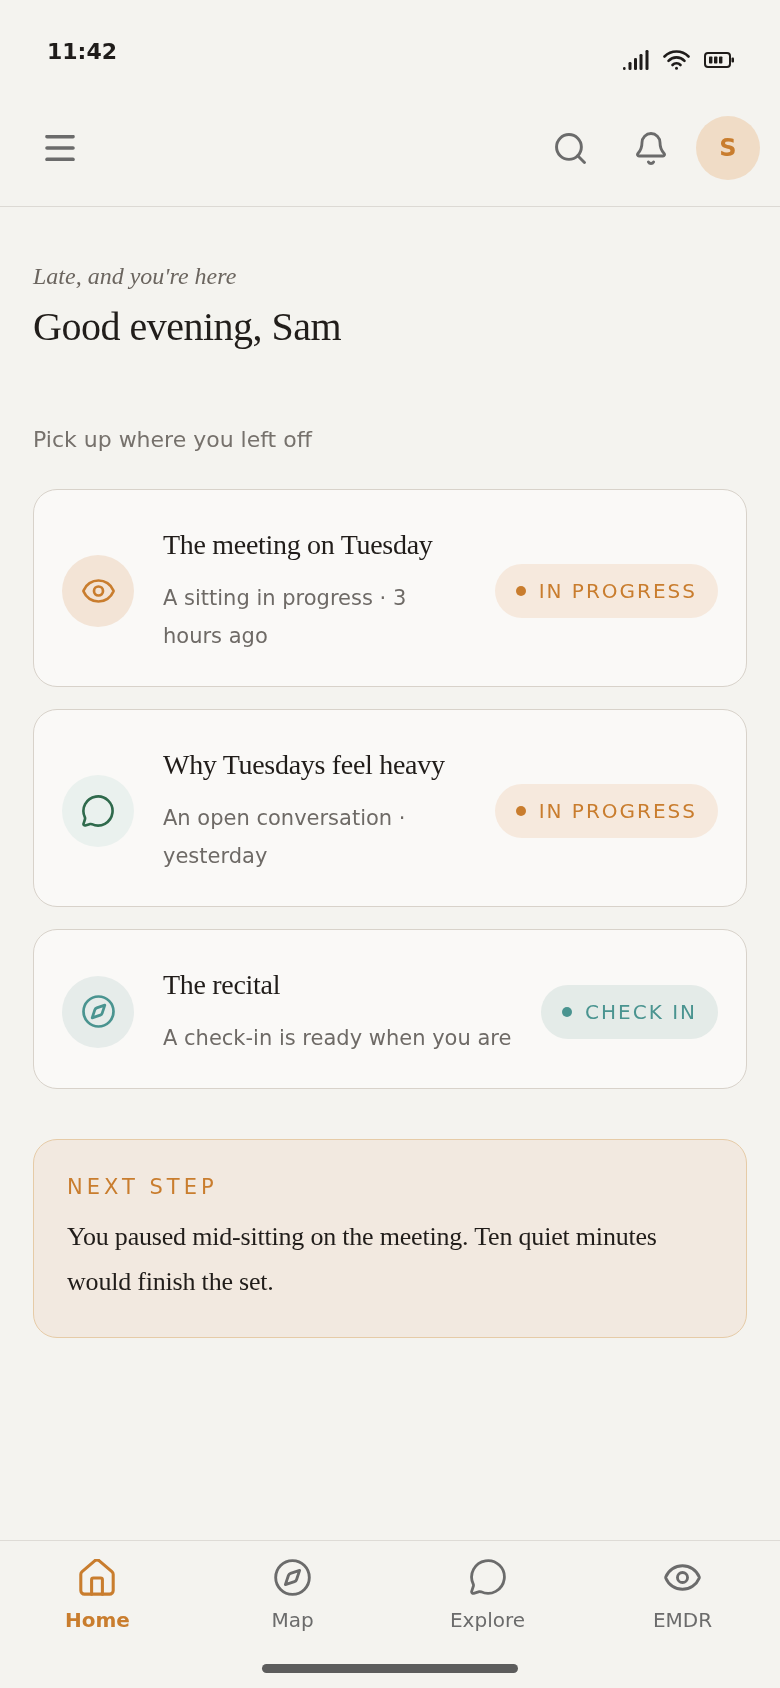 The image size is (780, 1688). I want to click on section-heading: Pick up where you left off, so click(172, 440).